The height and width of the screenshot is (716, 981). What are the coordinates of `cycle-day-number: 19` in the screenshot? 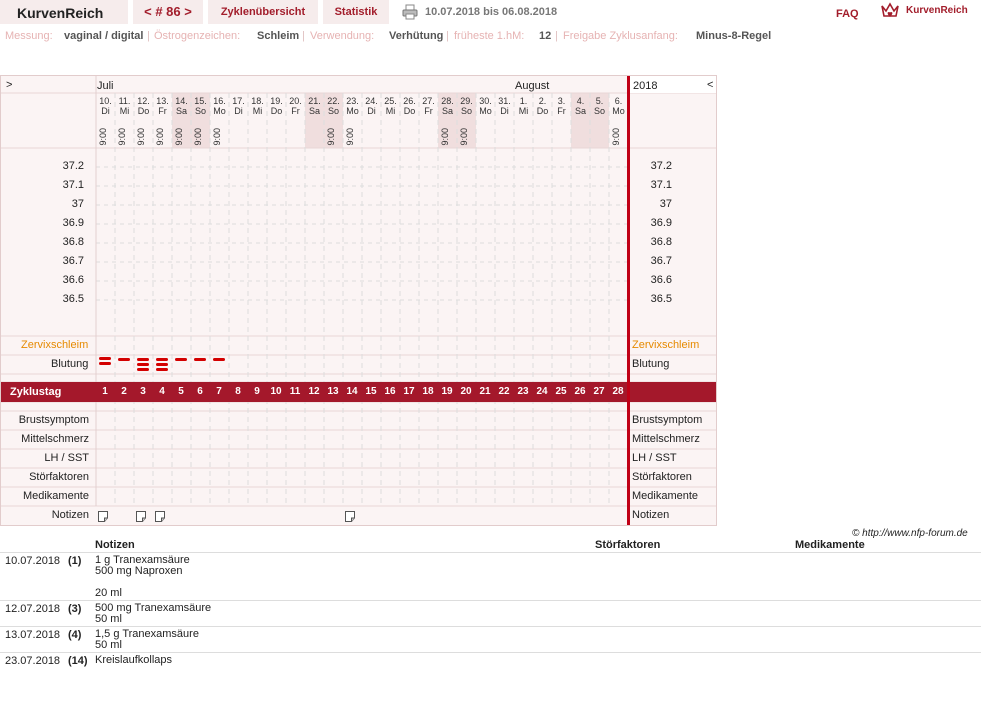 It's located at (447, 391).